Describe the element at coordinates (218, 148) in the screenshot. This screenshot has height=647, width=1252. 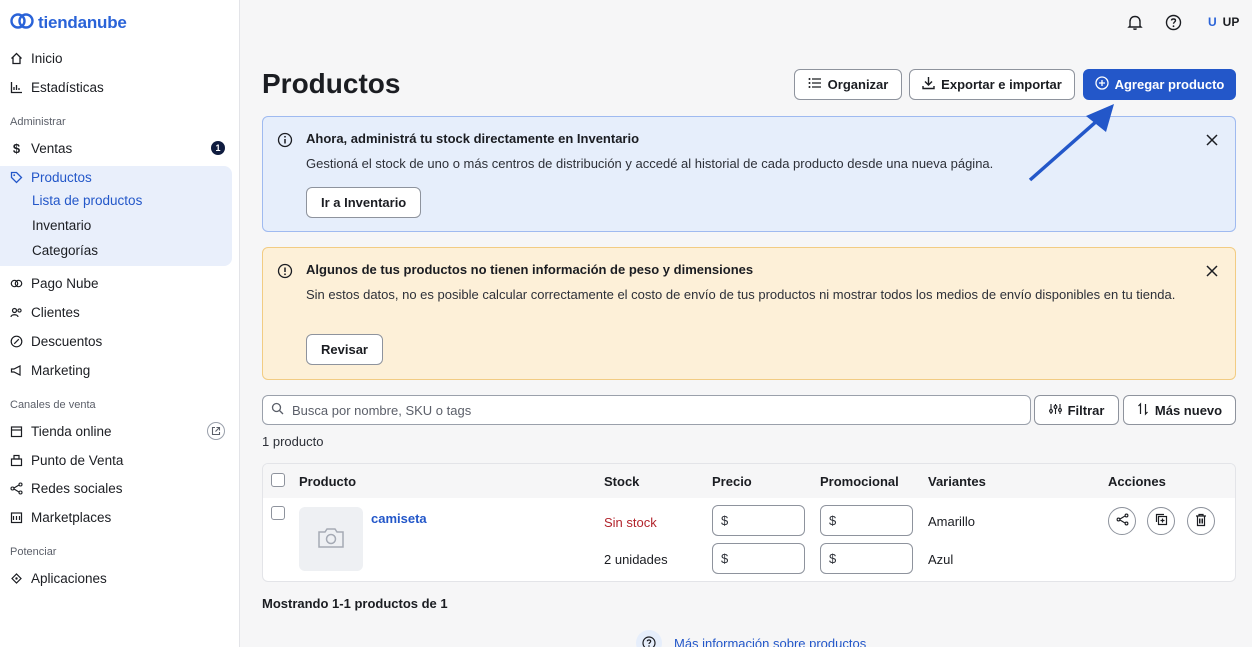
I see `ventas-badge: 1` at that location.